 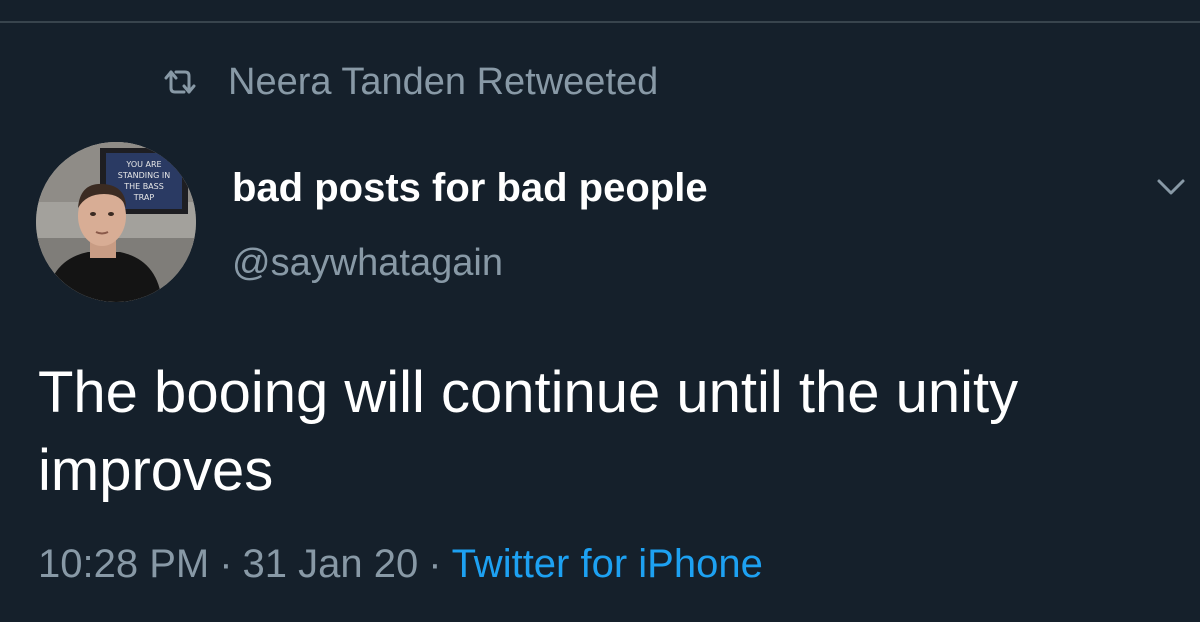 I want to click on retweet-label: Neera Tanden Retweeted, so click(x=443, y=81).